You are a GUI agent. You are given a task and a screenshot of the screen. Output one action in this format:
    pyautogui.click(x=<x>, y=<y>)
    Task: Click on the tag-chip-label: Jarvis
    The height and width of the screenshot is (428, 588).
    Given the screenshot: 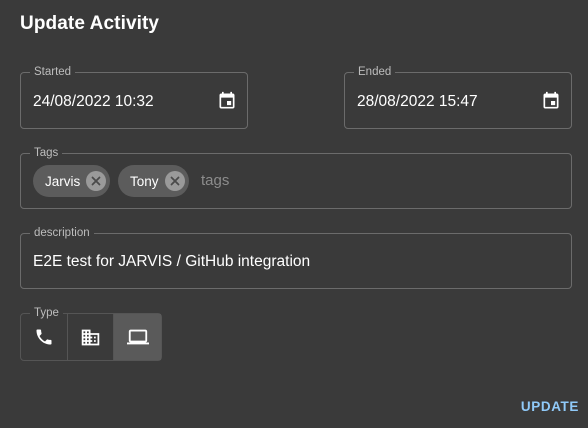 What is the action you would take?
    pyautogui.click(x=63, y=181)
    